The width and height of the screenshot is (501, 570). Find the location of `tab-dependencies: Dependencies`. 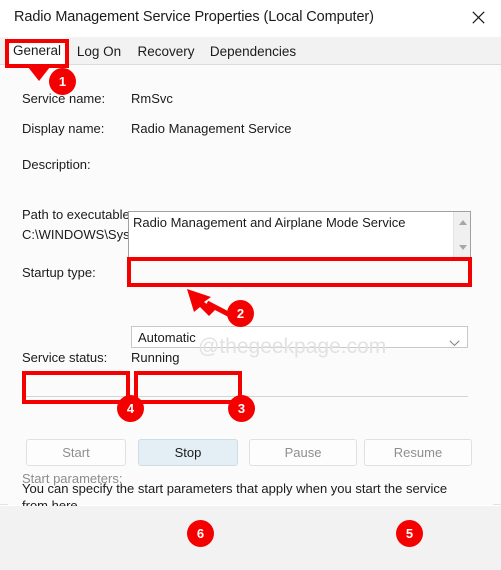

tab-dependencies: Dependencies is located at coordinates (253, 51).